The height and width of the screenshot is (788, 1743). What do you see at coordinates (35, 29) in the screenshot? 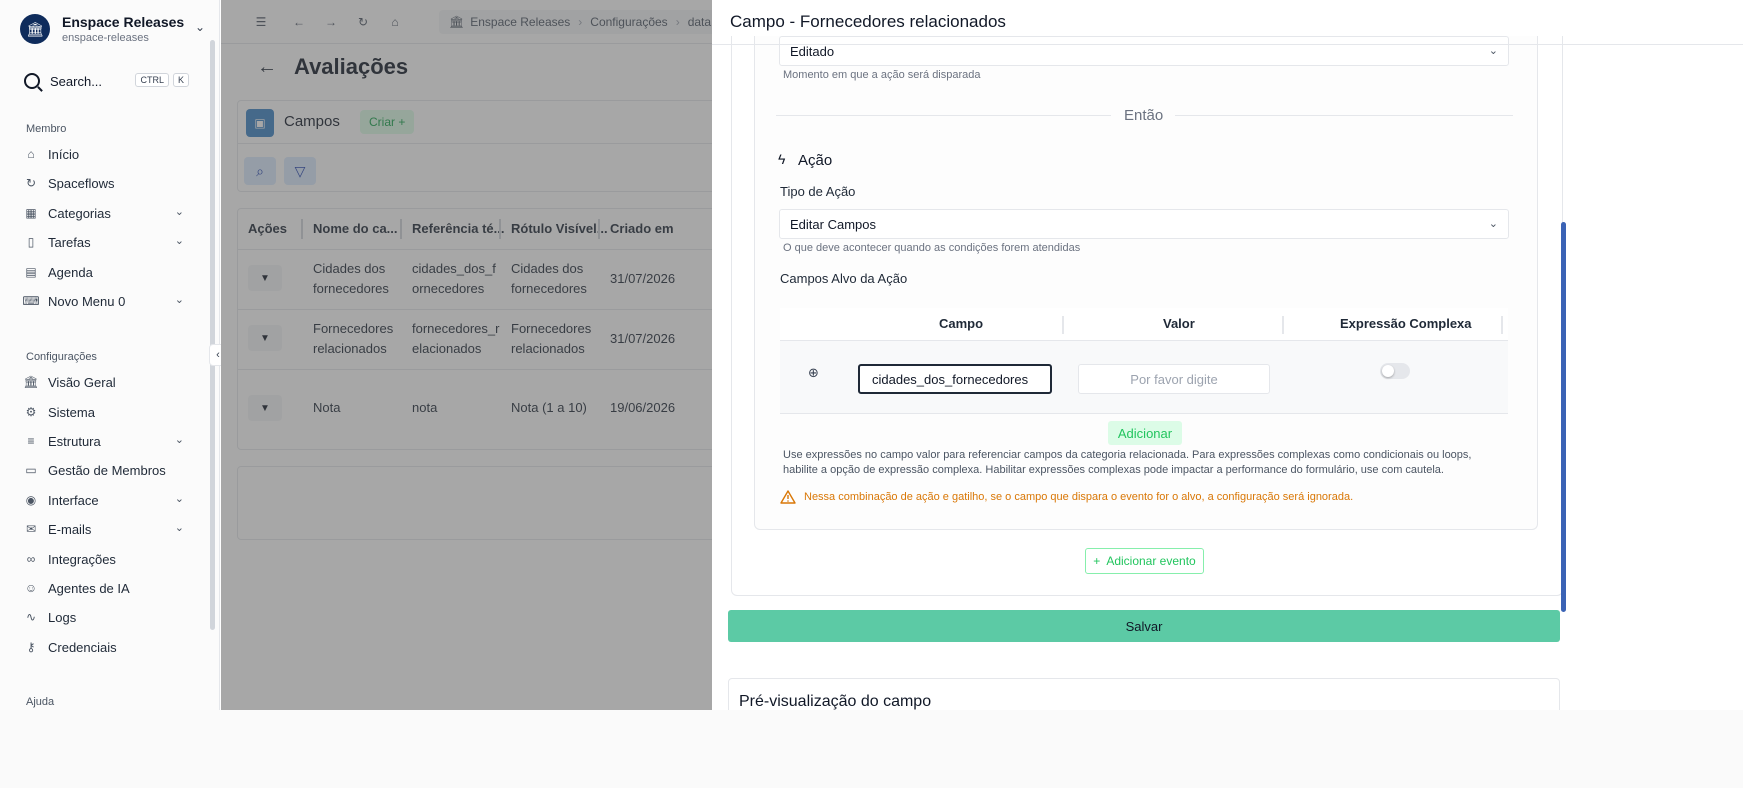
I see `workspace-logo-icon: 🏛` at bounding box center [35, 29].